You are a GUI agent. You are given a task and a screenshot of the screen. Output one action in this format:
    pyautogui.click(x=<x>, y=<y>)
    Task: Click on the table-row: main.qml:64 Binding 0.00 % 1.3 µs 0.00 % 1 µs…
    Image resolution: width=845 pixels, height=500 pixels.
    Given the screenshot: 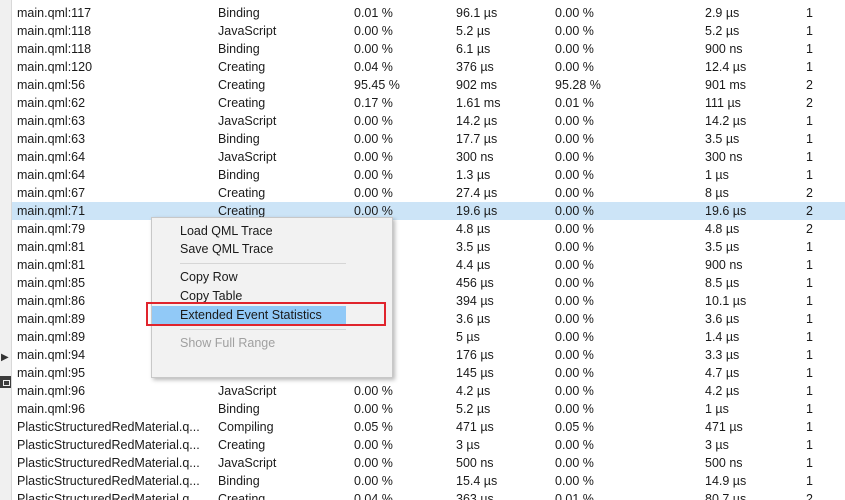 What is the action you would take?
    pyautogui.click(x=428, y=175)
    